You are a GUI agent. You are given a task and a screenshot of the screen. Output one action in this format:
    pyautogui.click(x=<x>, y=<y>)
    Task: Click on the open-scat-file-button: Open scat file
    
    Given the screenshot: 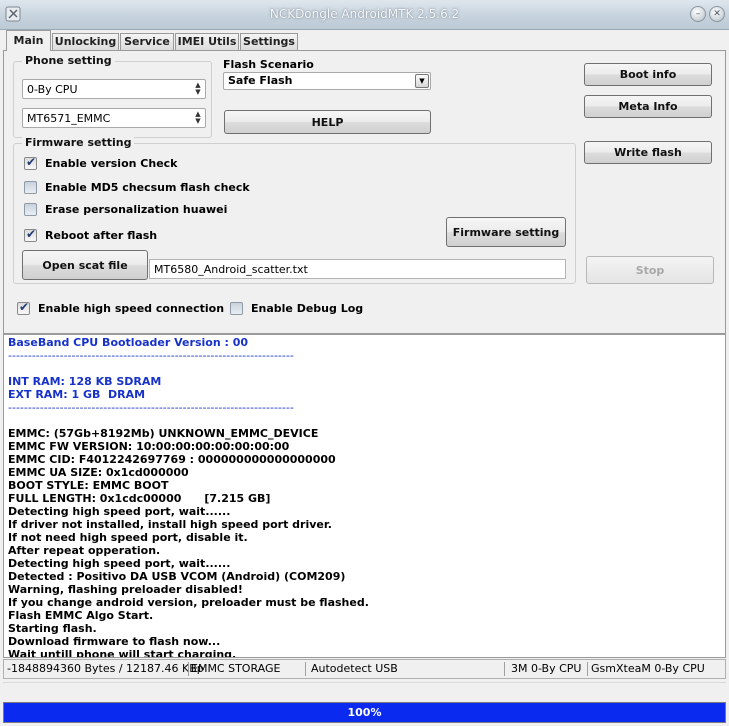 What is the action you would take?
    pyautogui.click(x=85, y=265)
    